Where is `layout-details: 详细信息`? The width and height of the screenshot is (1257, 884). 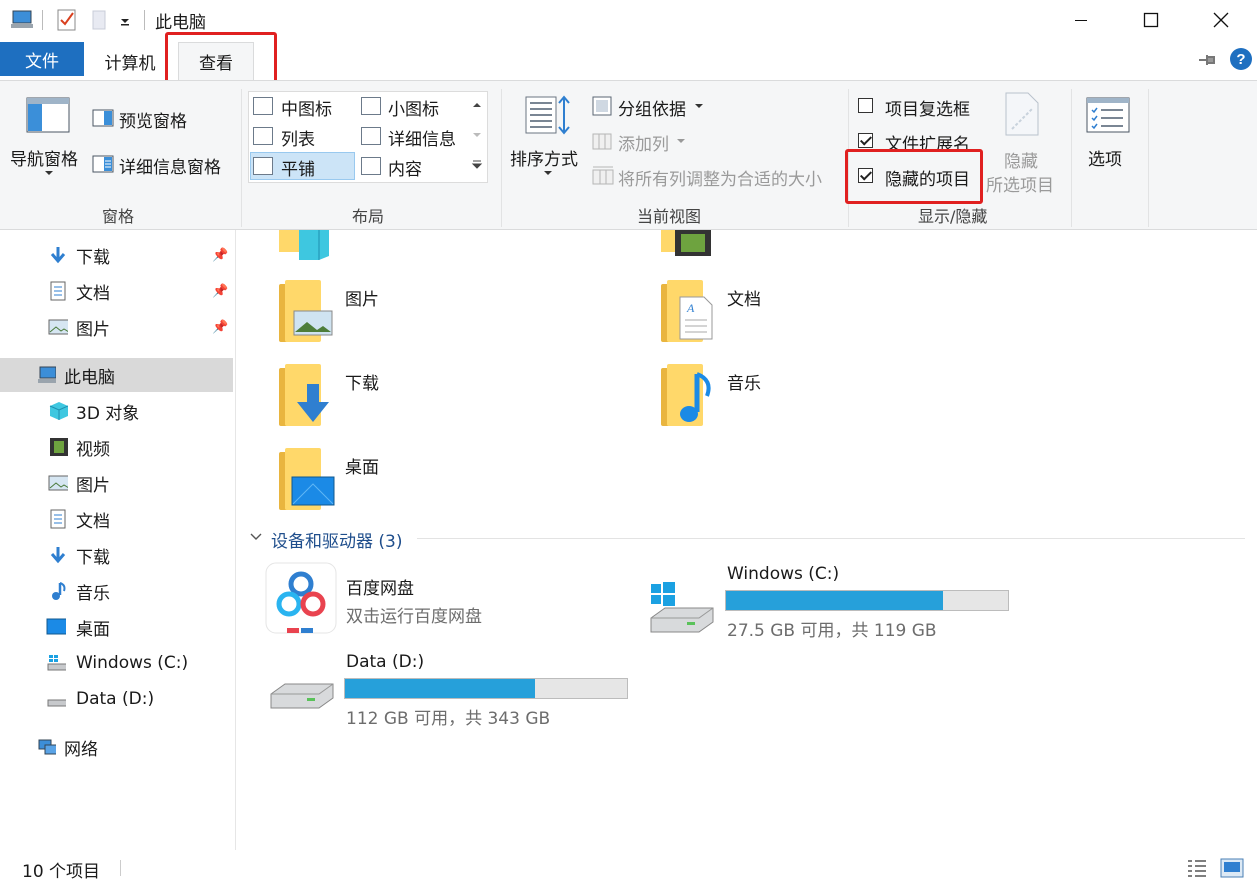 layout-details: 详细信息 is located at coordinates (413, 136).